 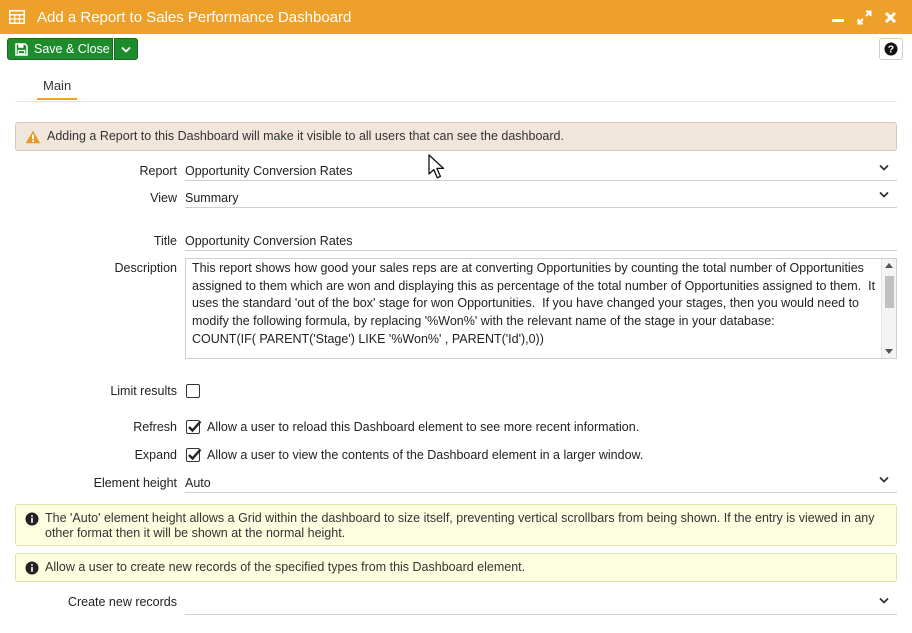 What do you see at coordinates (436, 166) in the screenshot?
I see `mouse-cursor-icon` at bounding box center [436, 166].